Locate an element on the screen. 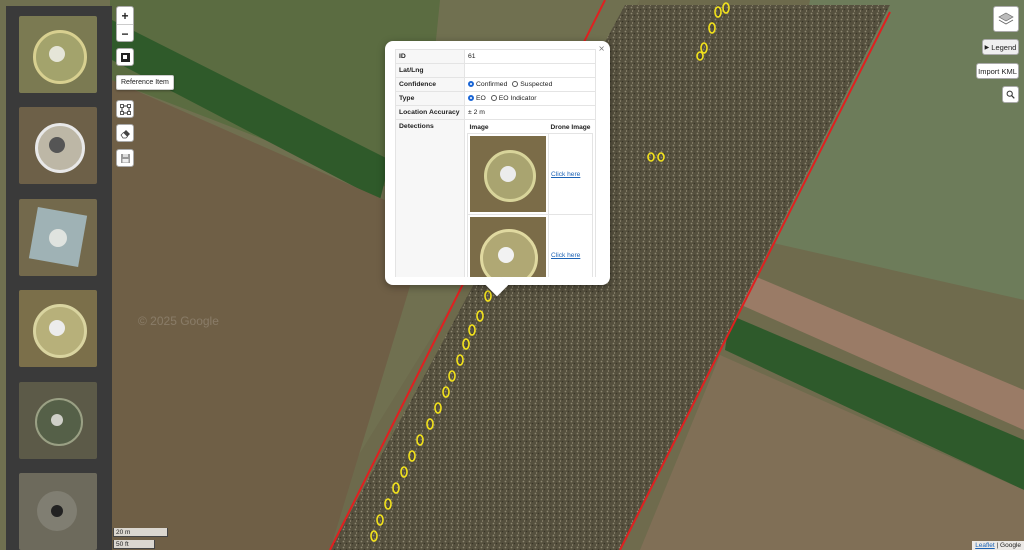 This screenshot has width=1024, height=550. id-label: ID is located at coordinates (430, 56).